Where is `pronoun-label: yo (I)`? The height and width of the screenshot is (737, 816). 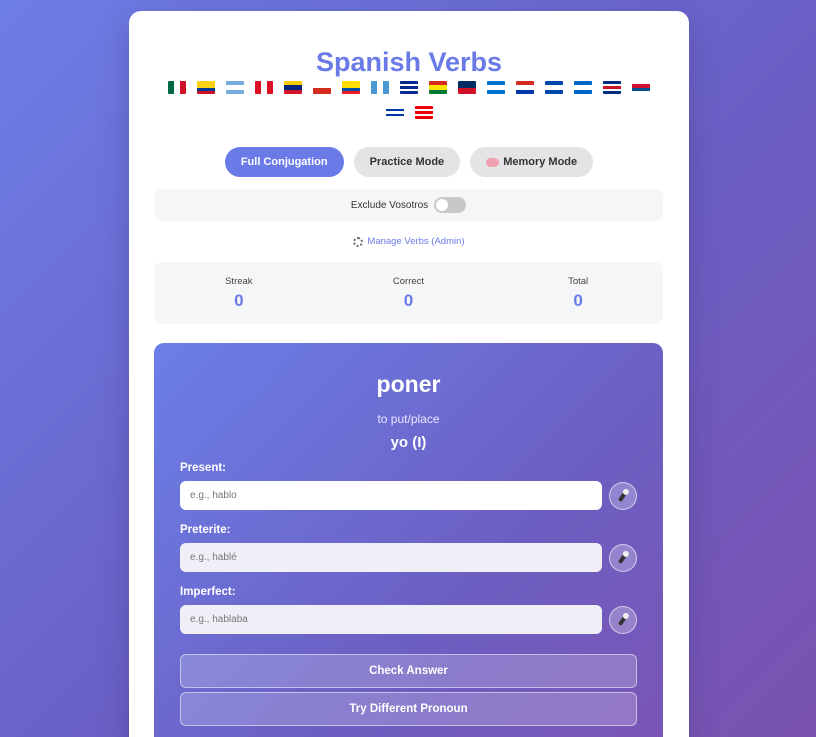 pronoun-label: yo (I) is located at coordinates (408, 442).